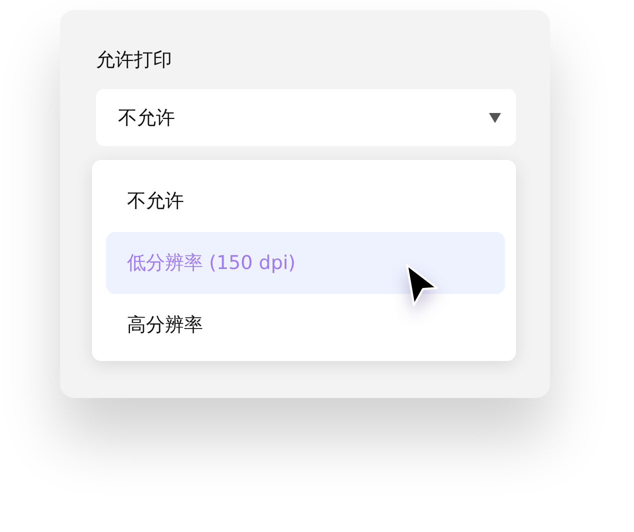 The width and height of the screenshot is (634, 532). What do you see at coordinates (305, 325) in the screenshot?
I see `menu-option: 高分辨率` at bounding box center [305, 325].